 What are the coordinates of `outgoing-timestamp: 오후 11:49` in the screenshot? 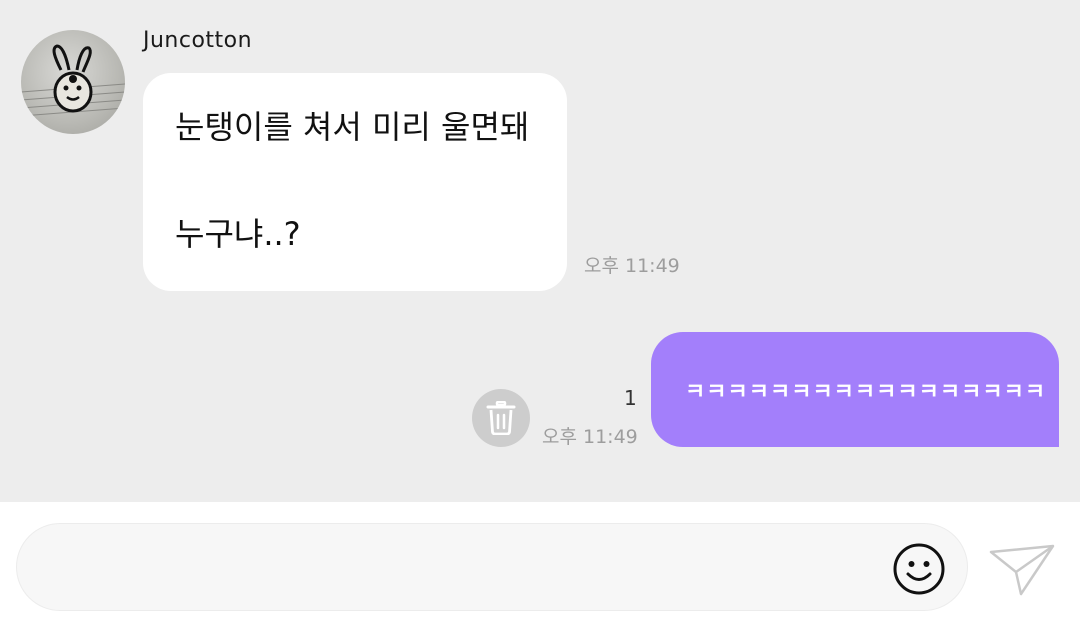 It's located at (590, 437).